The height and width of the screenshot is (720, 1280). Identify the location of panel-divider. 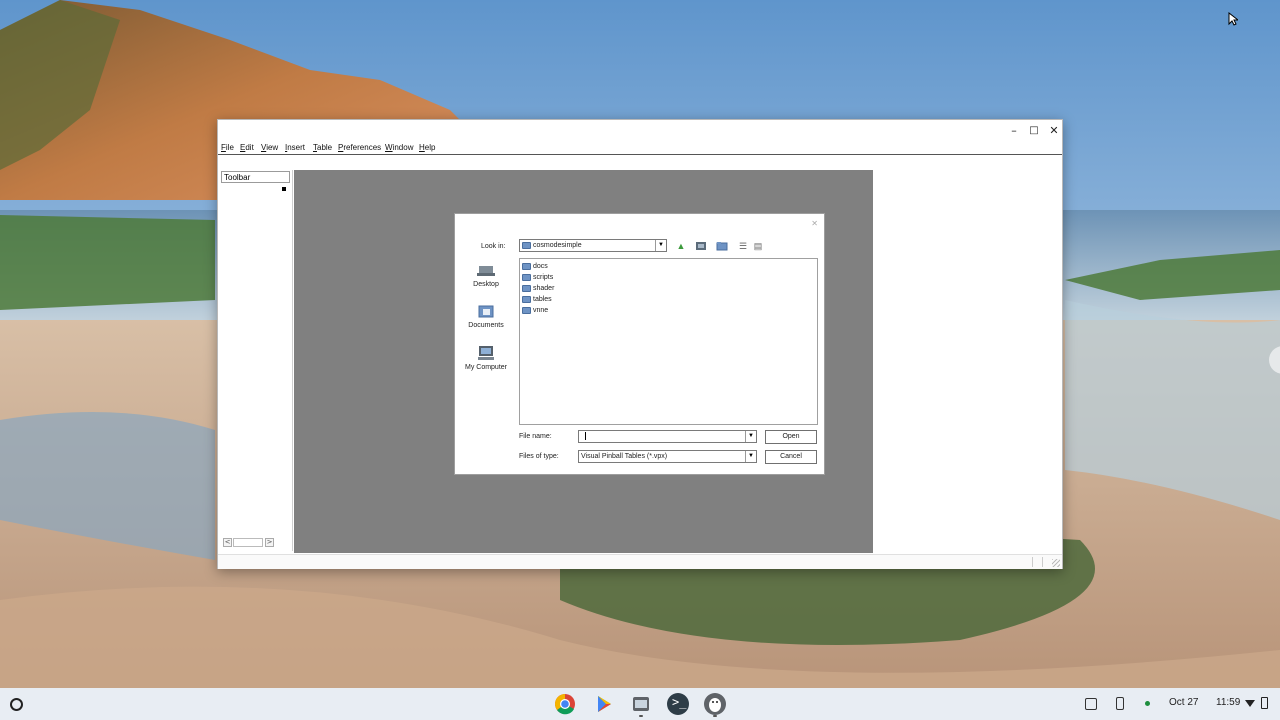
(292, 360).